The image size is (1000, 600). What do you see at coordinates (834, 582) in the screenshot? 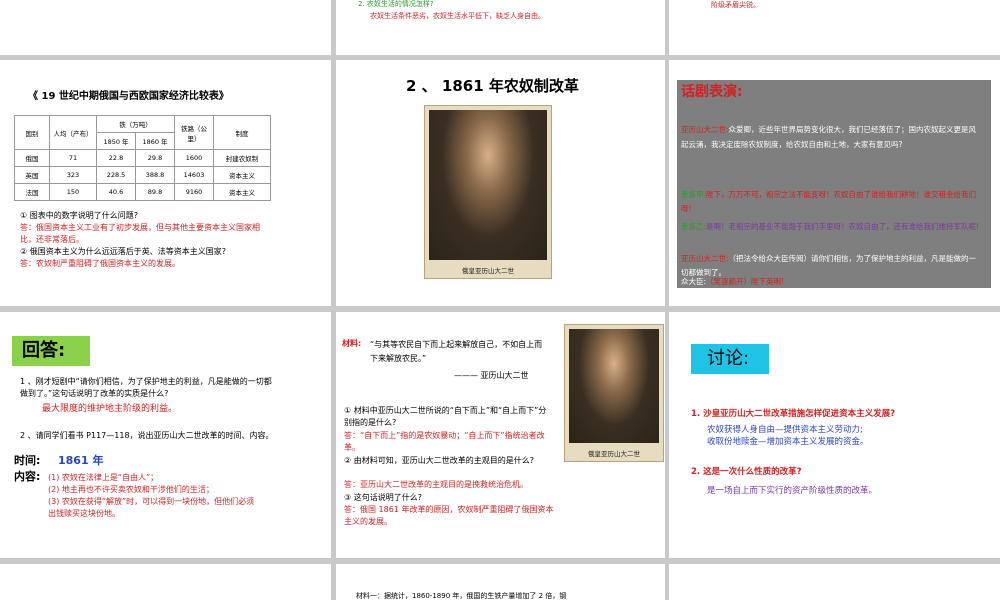
I see `slide-bottom-right` at bounding box center [834, 582].